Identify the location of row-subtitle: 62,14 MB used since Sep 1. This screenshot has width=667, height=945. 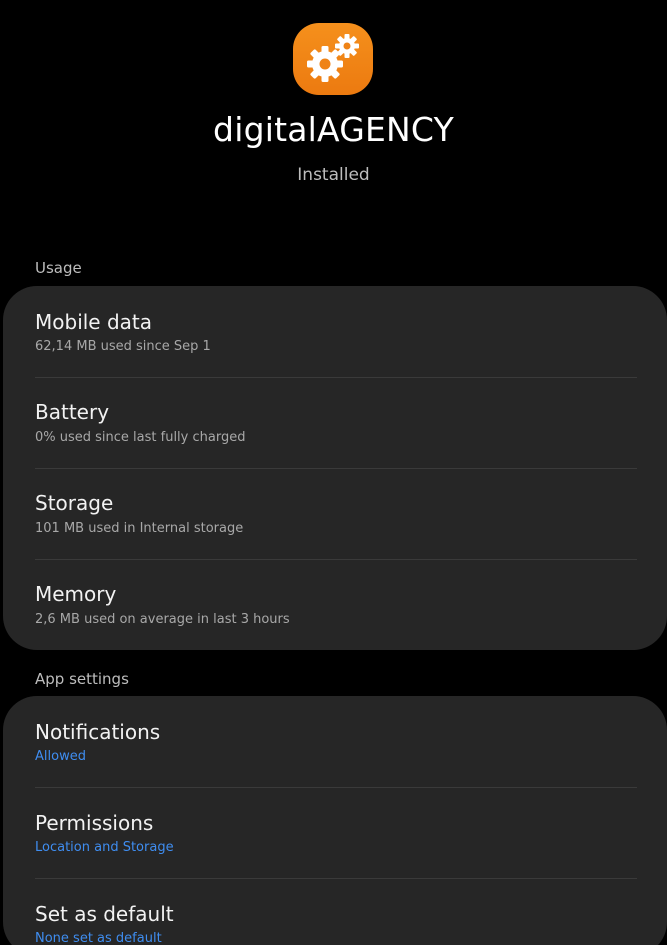
(123, 346).